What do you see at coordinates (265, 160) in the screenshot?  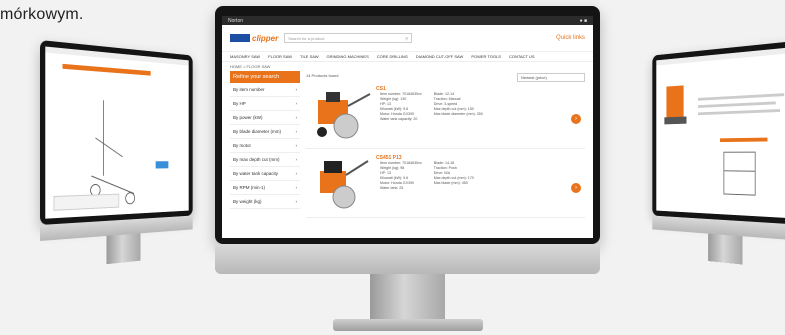 I see `filter-item: By max depth cut (mm) ›` at bounding box center [265, 160].